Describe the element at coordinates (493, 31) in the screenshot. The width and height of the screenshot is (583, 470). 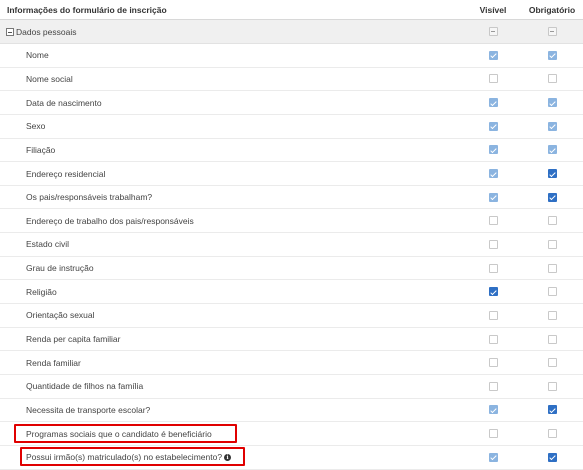
I see `group-visible-checkbox` at that location.